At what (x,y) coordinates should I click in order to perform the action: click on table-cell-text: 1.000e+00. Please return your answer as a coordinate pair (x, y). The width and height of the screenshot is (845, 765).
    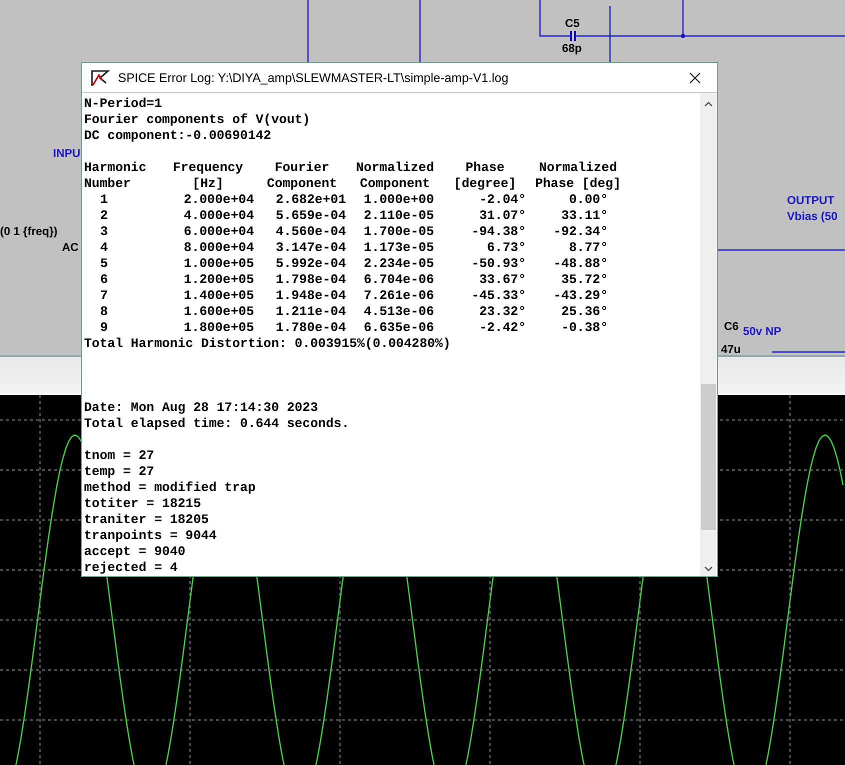
    Looking at the image, I should click on (398, 200).